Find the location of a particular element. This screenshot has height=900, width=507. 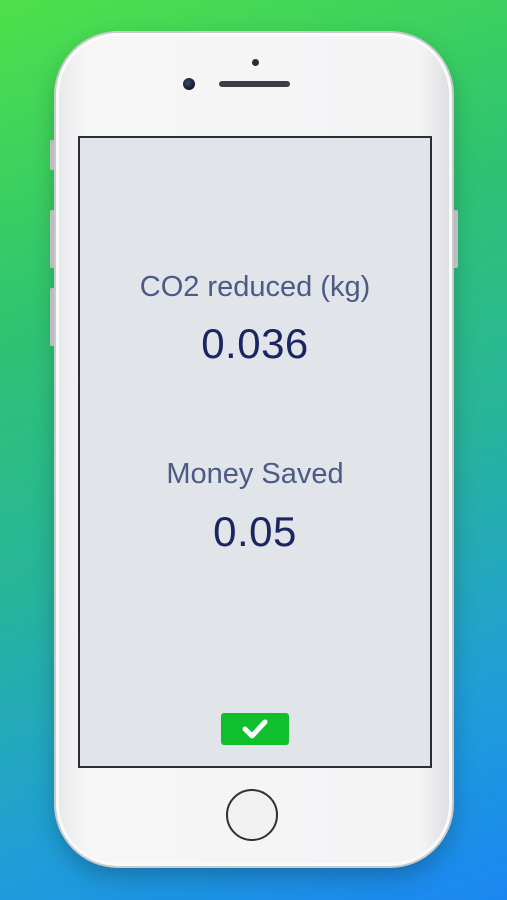

earpiece-speaker is located at coordinates (254, 84).